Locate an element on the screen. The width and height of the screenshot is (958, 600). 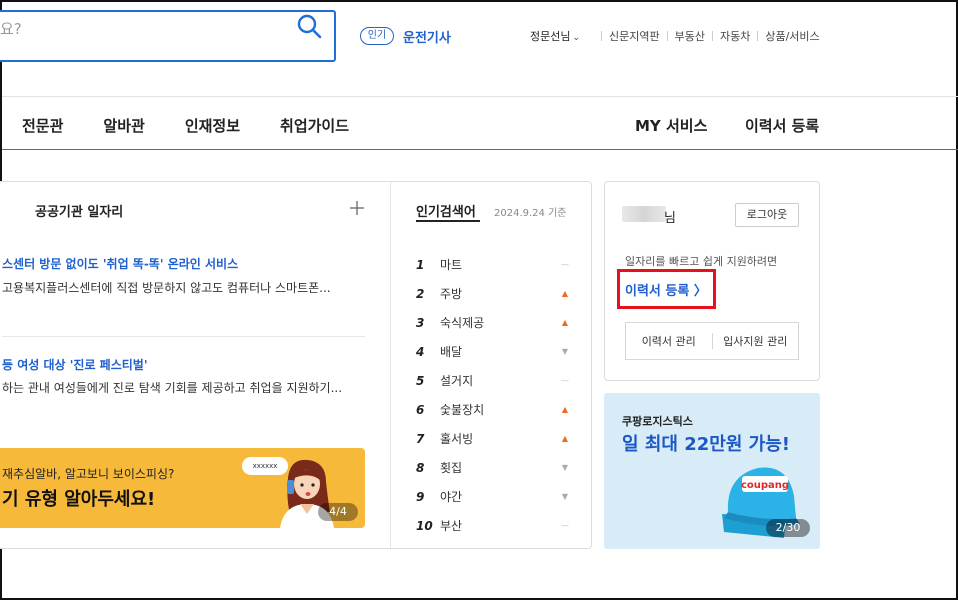
promo-banner-subtitle: 재추심알바, 알고보니 보이스피싱? is located at coordinates (88, 474).